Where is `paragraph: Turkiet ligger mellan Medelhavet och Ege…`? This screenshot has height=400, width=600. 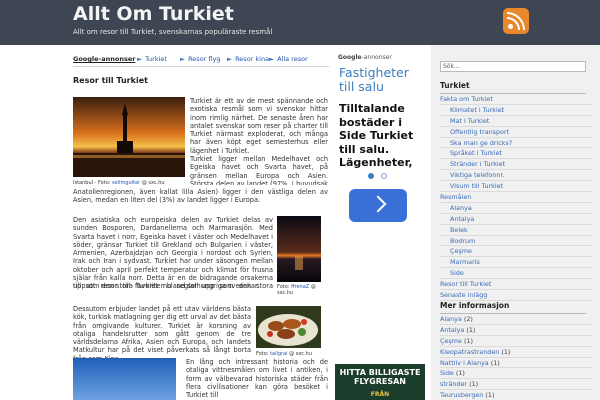
paragraph: Turkiet ligger mellan Medelhavet och Ege… is located at coordinates (259, 170).